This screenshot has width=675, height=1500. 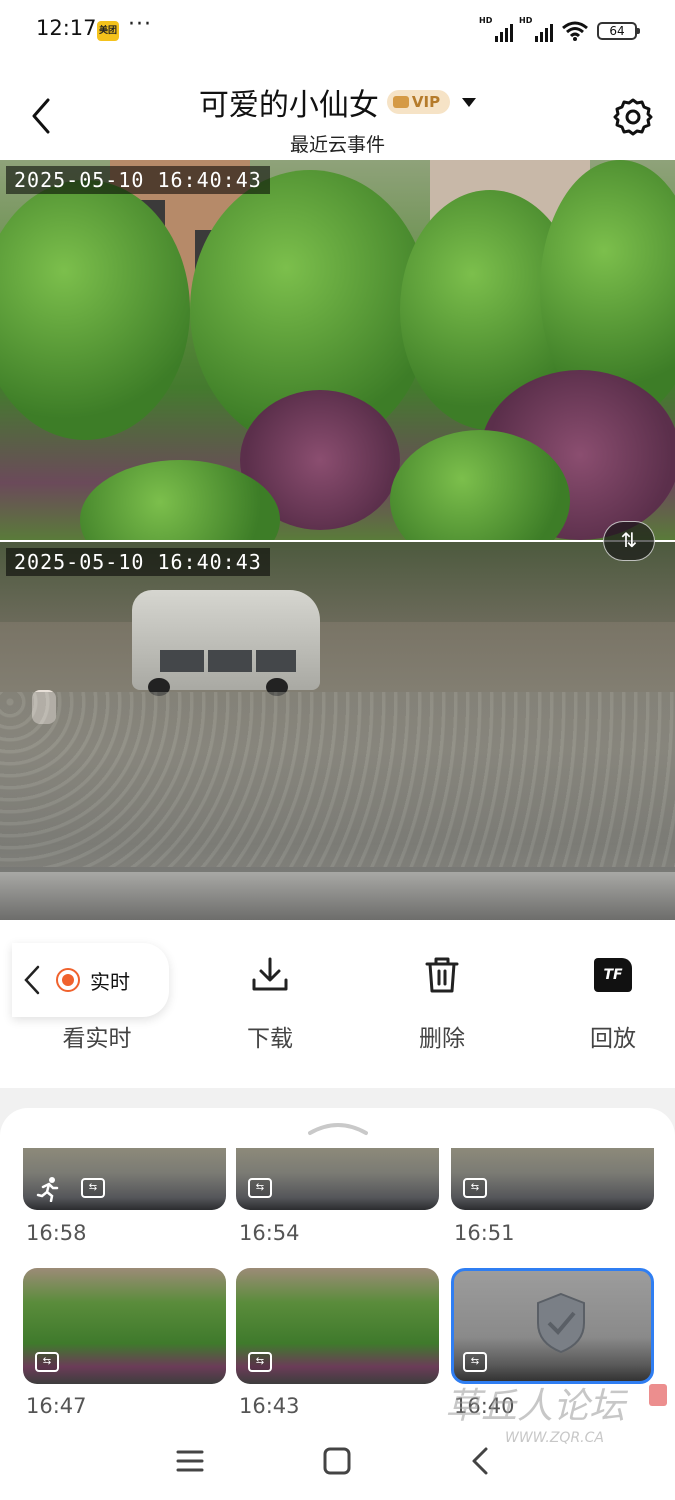 What do you see at coordinates (68, 980) in the screenshot?
I see `live-record-icon` at bounding box center [68, 980].